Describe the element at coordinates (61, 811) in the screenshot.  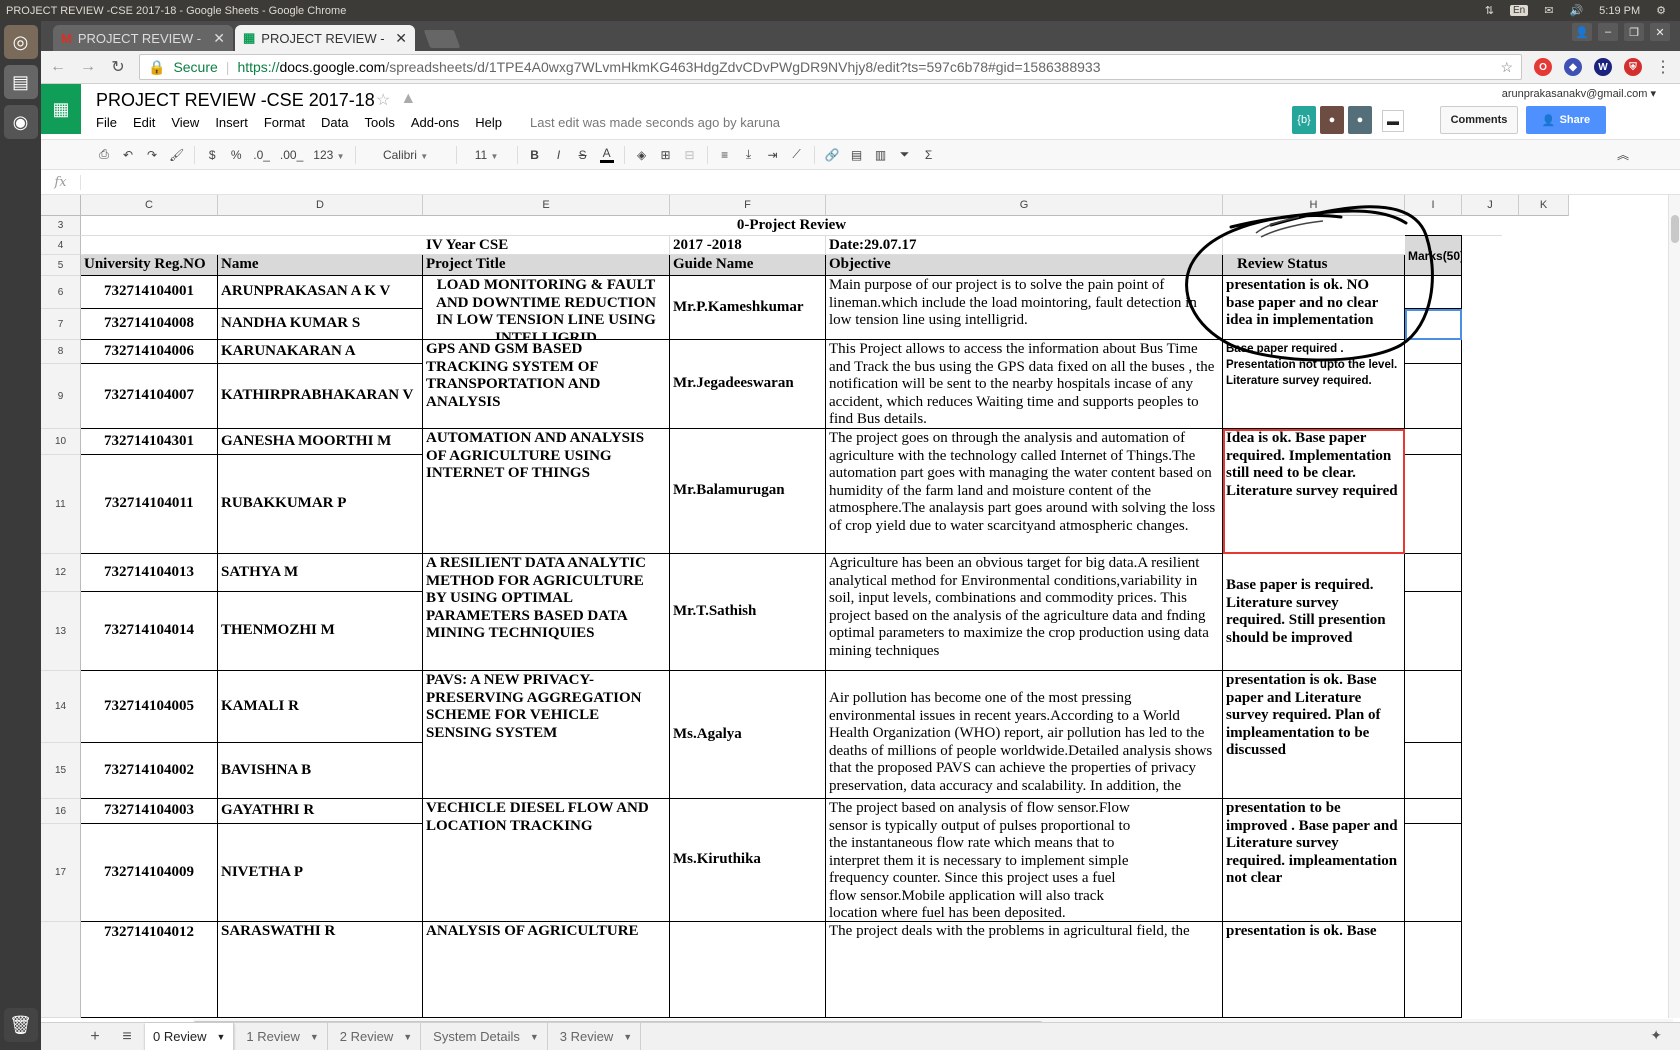
I see `row-header: 16` at that location.